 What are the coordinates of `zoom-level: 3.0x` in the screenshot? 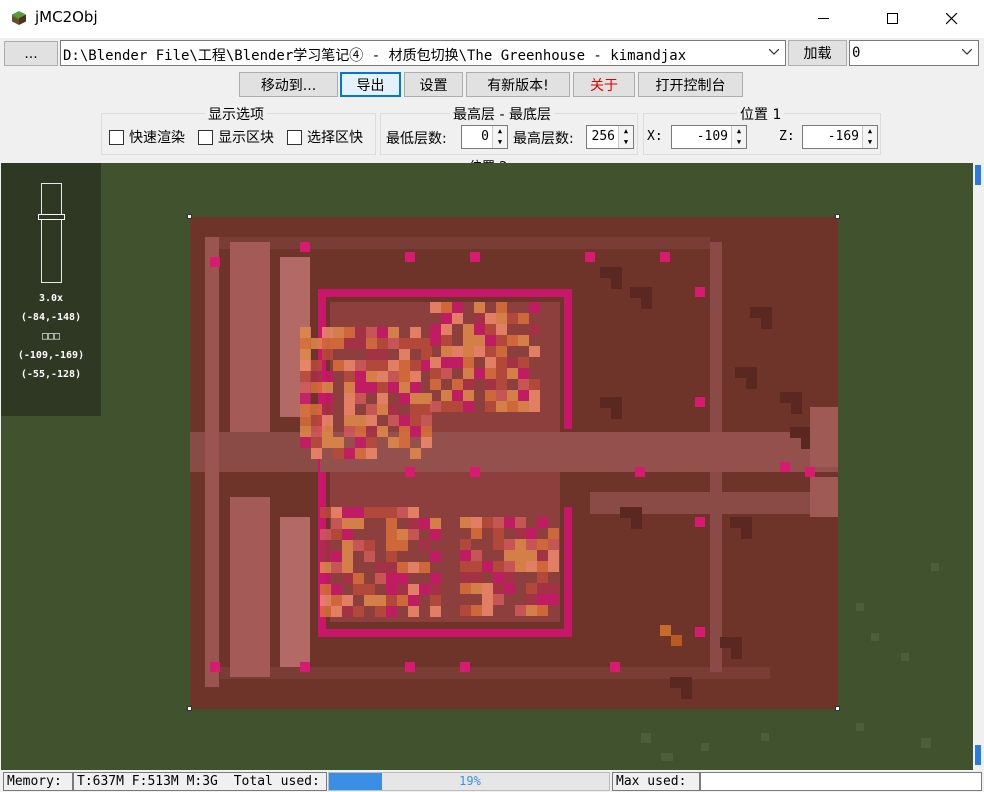 It's located at (51, 298).